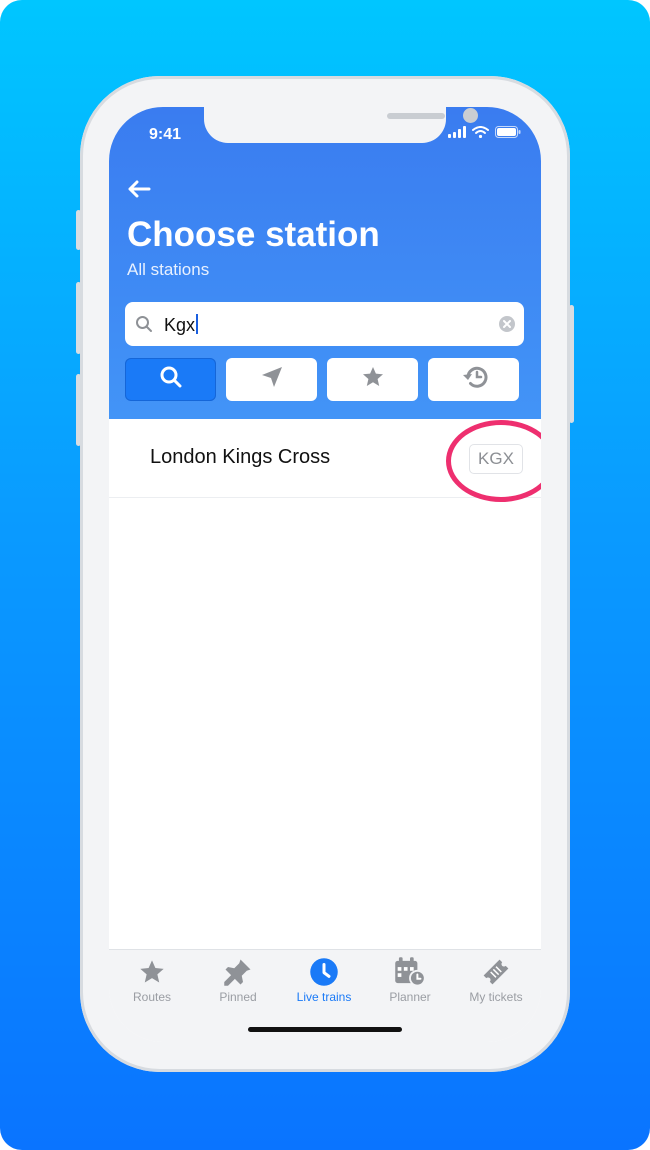 This screenshot has width=650, height=1150. I want to click on clock-icon, so click(324, 972).